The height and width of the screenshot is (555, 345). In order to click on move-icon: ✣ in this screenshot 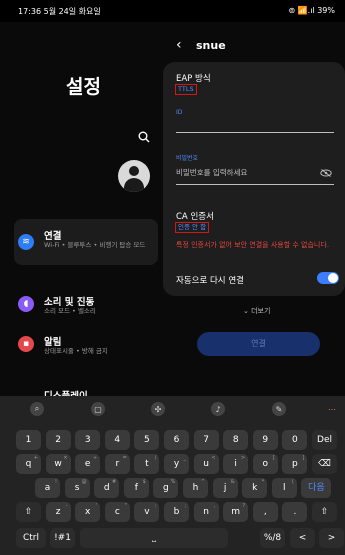, I will do `click(158, 409)`.